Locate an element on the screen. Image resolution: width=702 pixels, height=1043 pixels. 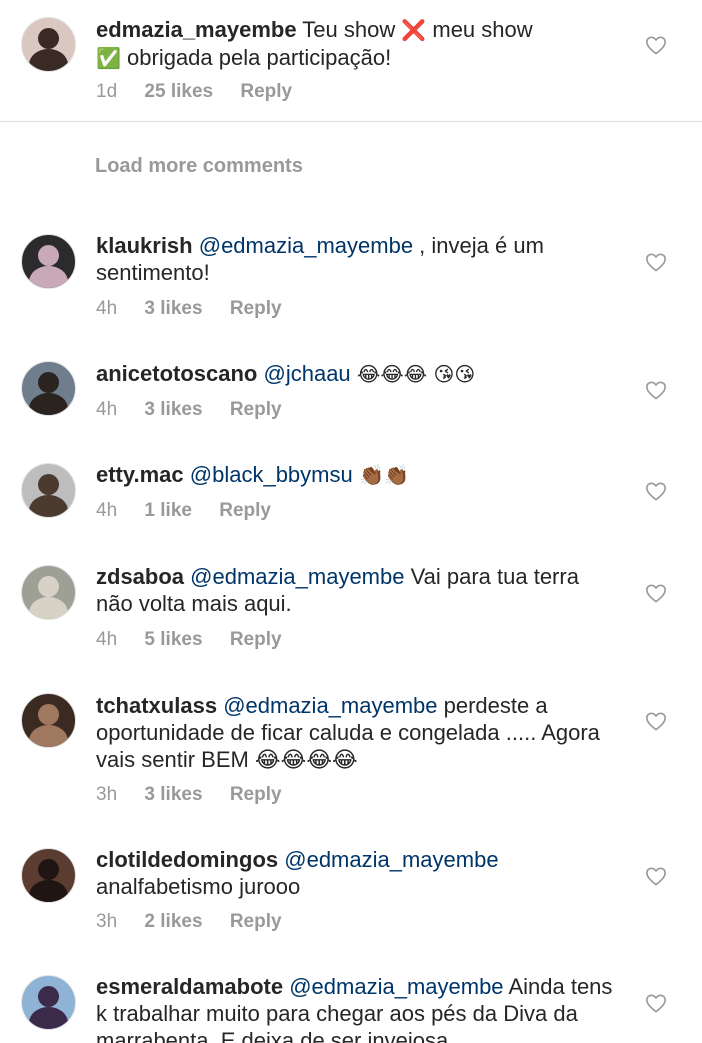
divider is located at coordinates (351, 121).